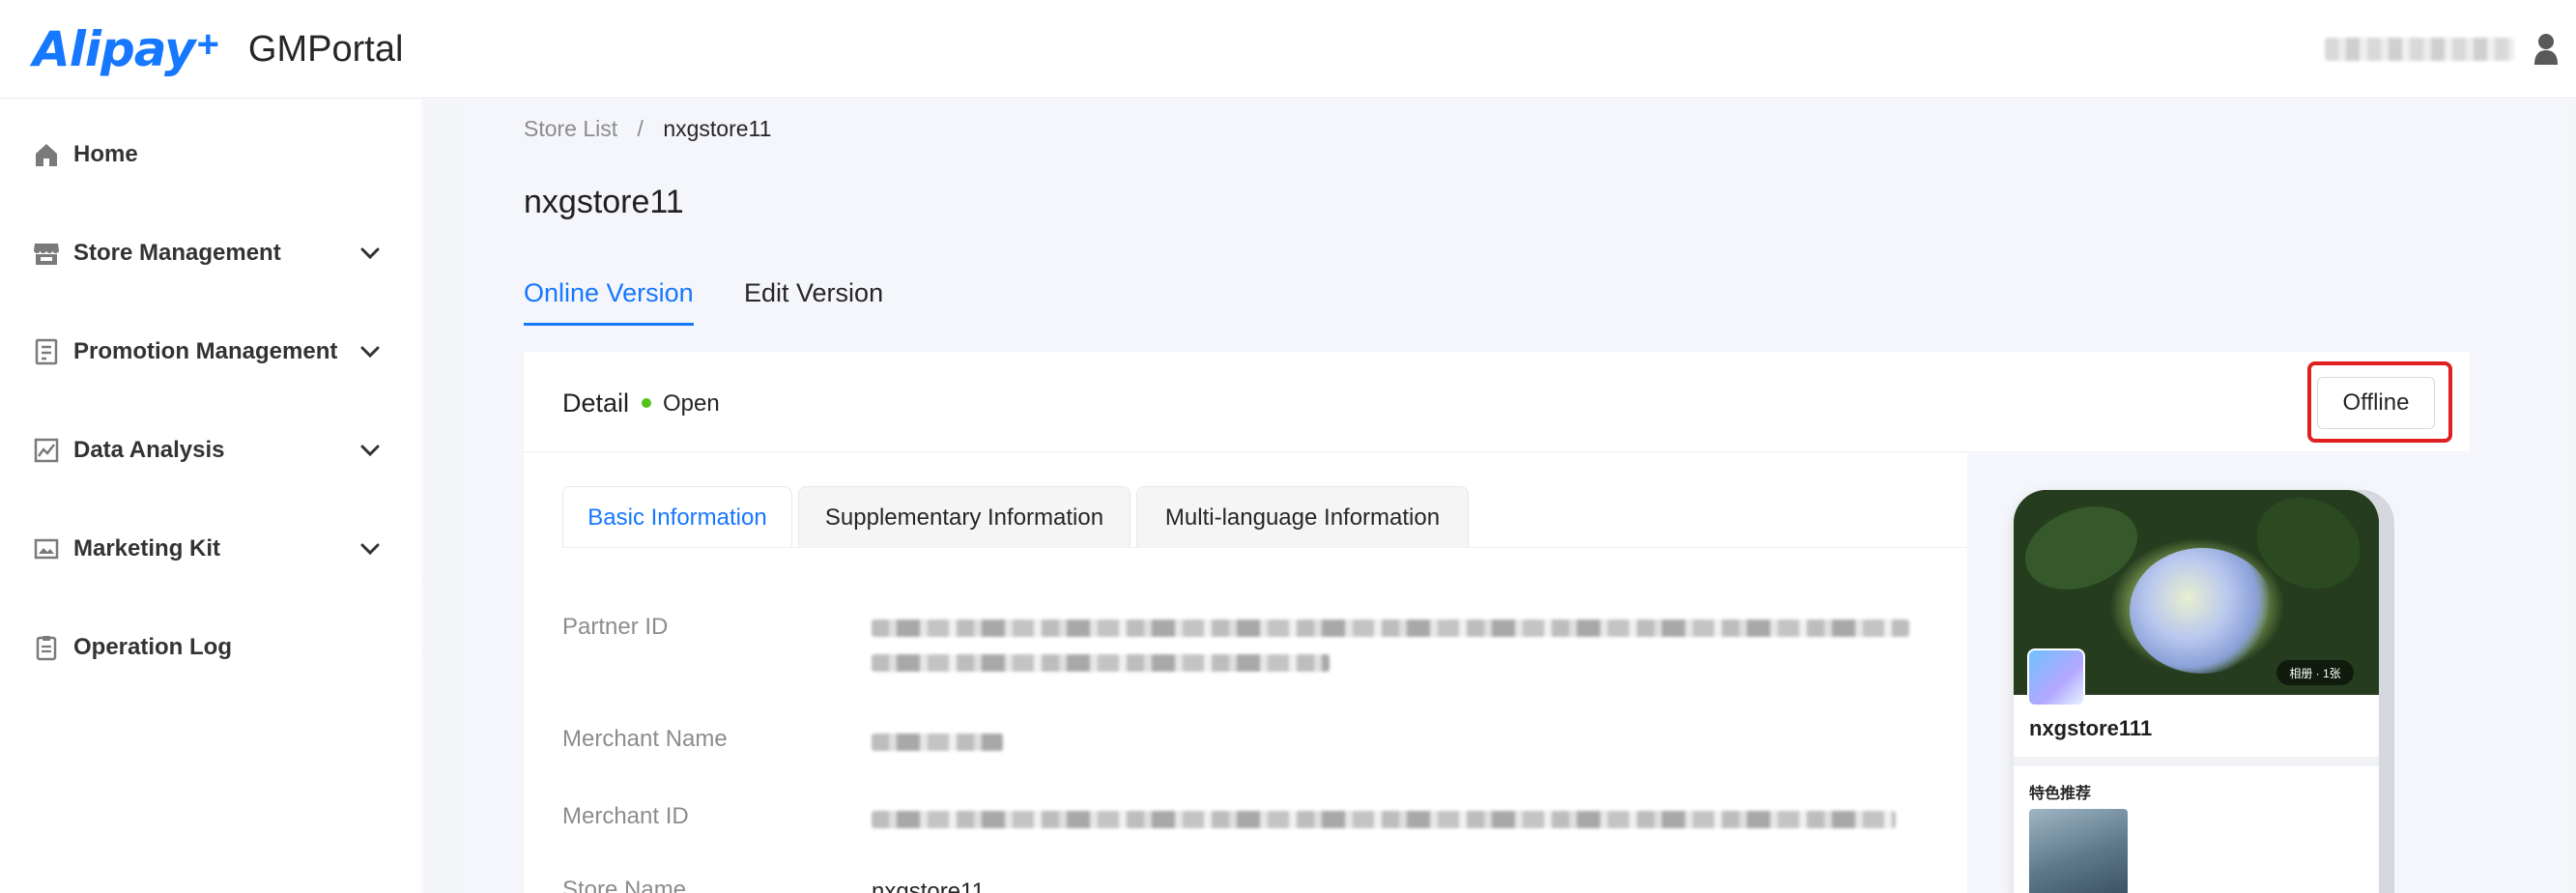 The height and width of the screenshot is (893, 2576). Describe the element at coordinates (2196, 692) in the screenshot. I see `phone-preview: 相册 · 1张 nxgstore111 特色推荐` at that location.